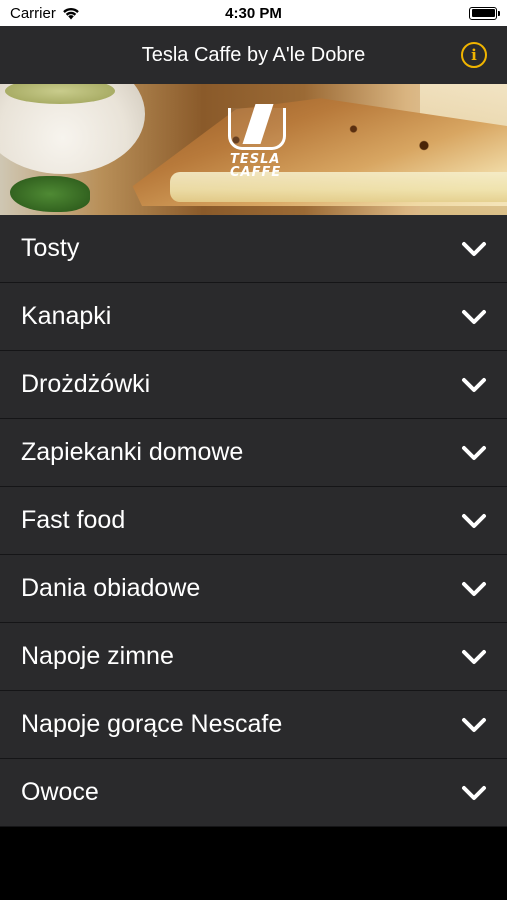 Image resolution: width=507 pixels, height=900 pixels. Describe the element at coordinates (132, 452) in the screenshot. I see `menu-item-label: Zapiekanki domowe` at that location.